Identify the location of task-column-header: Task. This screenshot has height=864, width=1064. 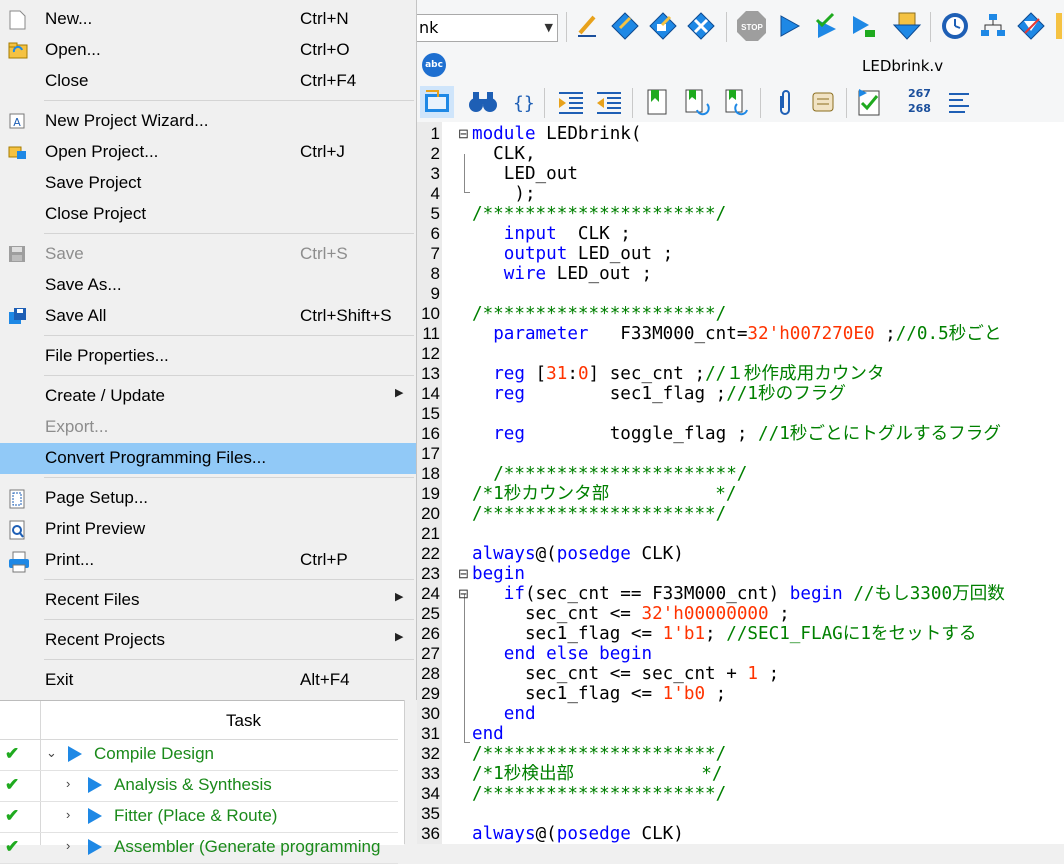
(199, 720).